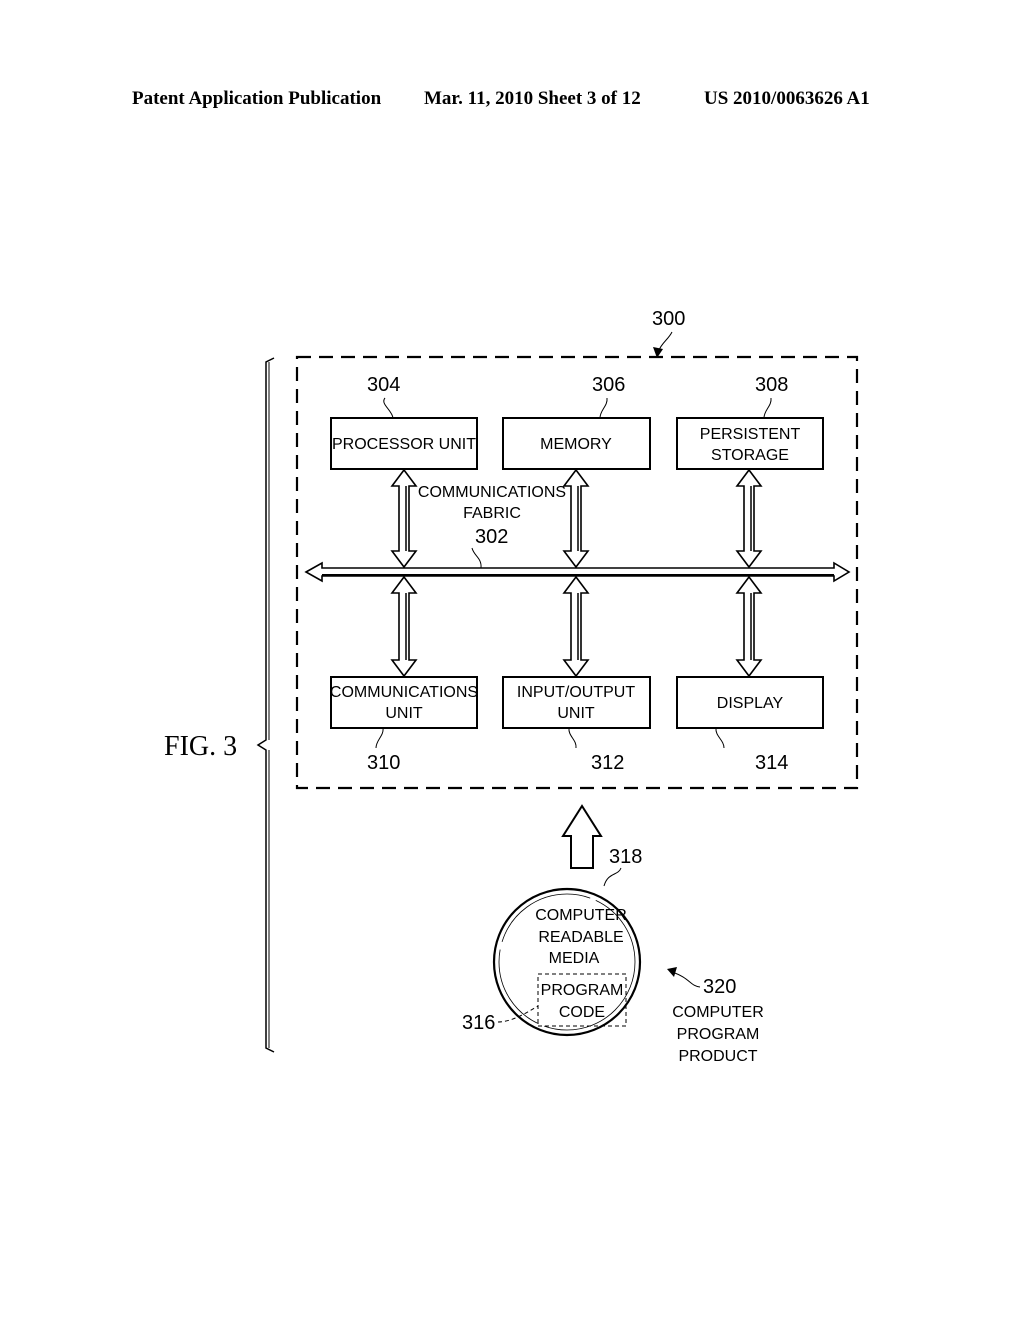  Describe the element at coordinates (383, 385) in the screenshot. I see `ref-304: 304` at that location.